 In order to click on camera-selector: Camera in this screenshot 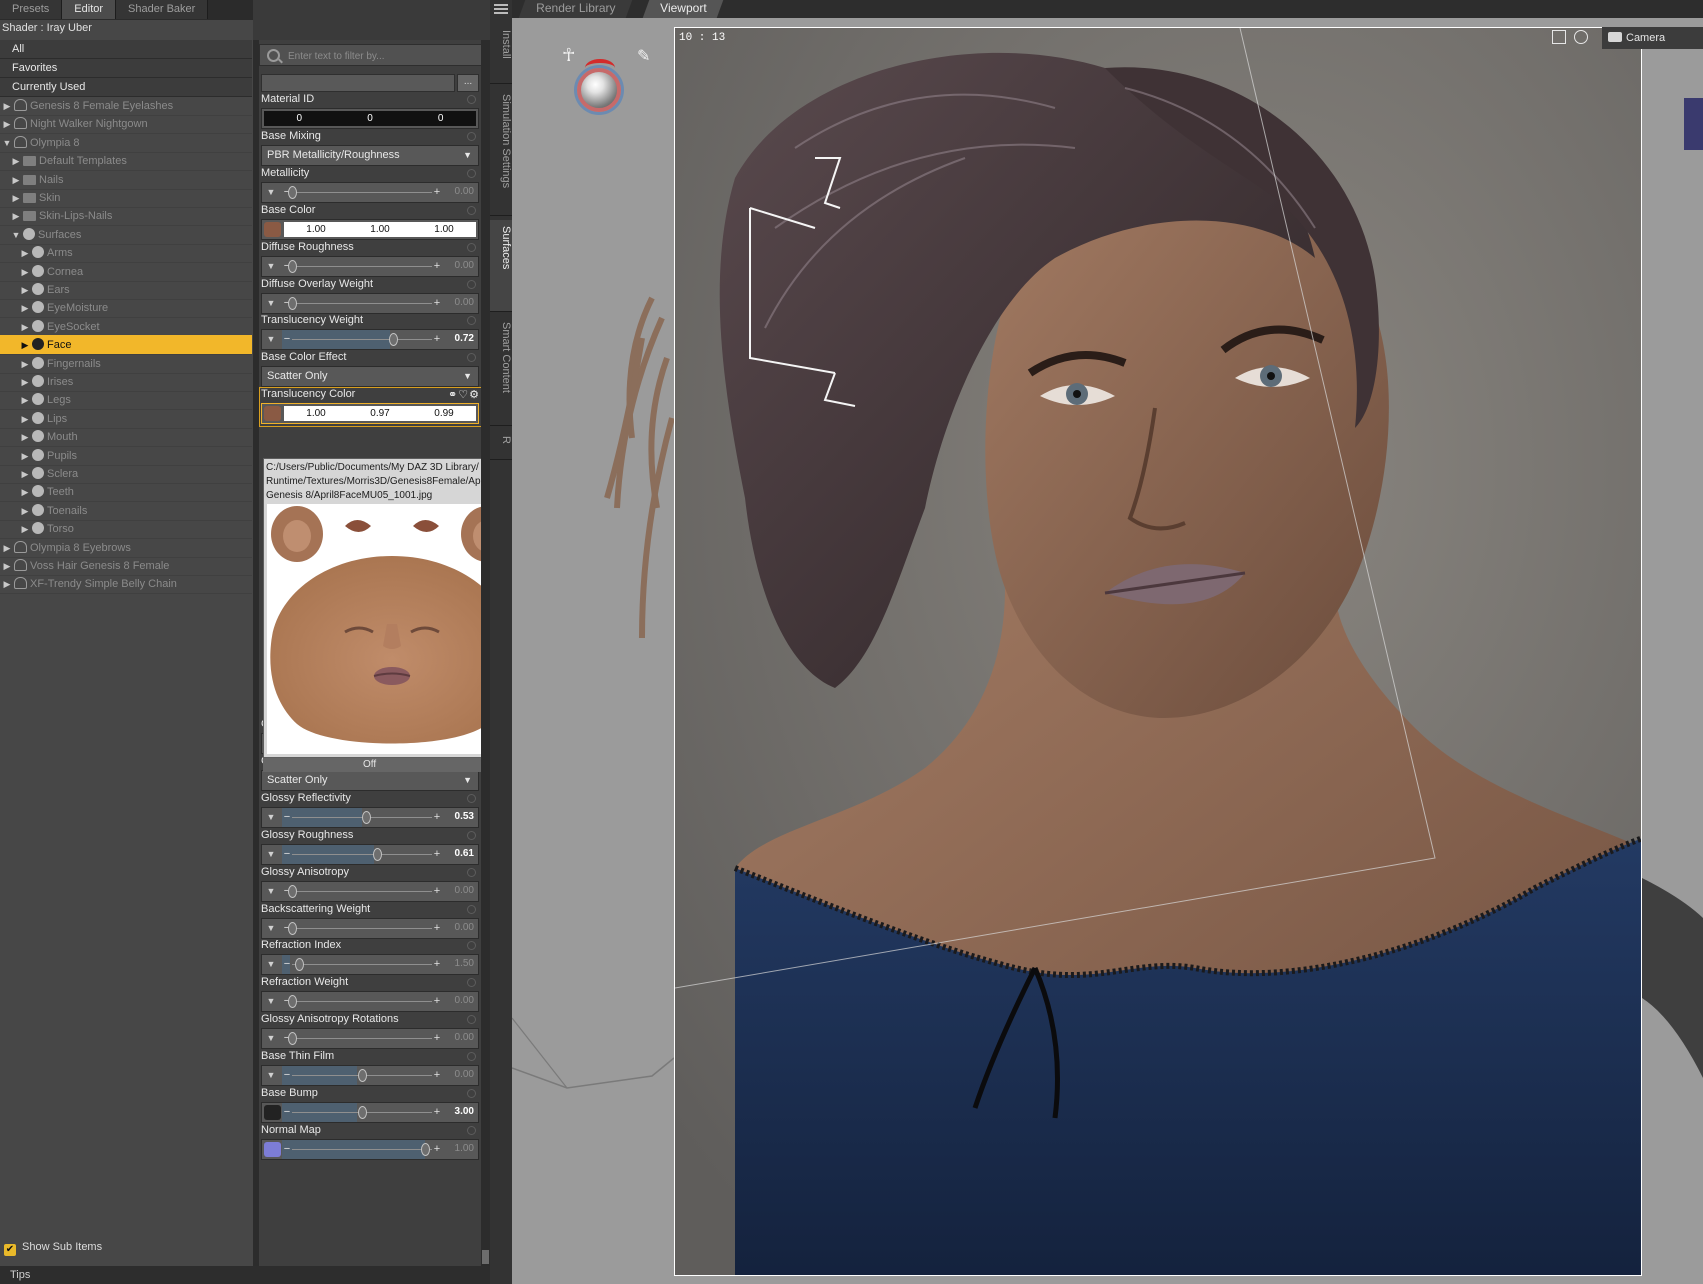, I will do `click(1652, 38)`.